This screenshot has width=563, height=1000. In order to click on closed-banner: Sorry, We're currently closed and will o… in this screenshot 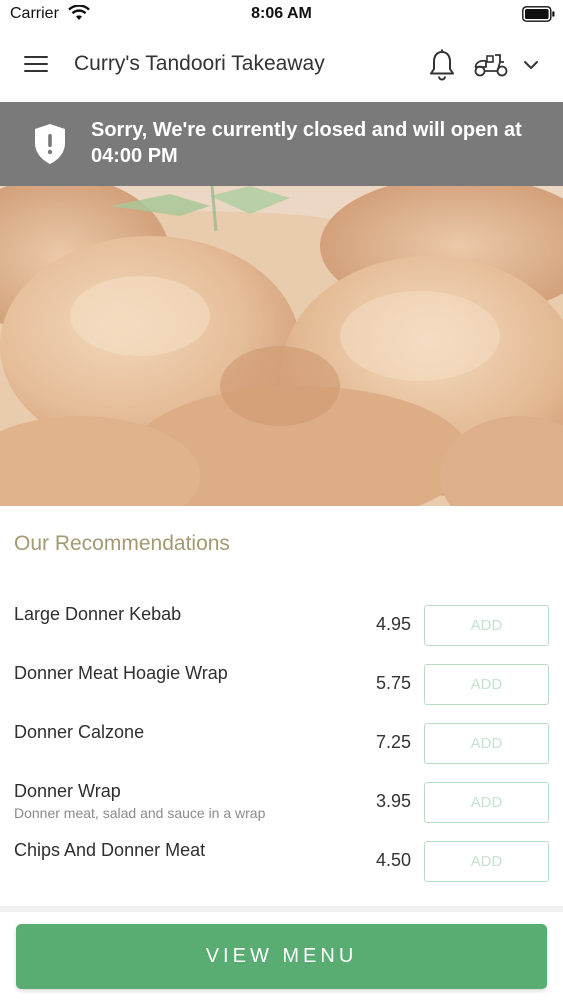, I will do `click(281, 144)`.